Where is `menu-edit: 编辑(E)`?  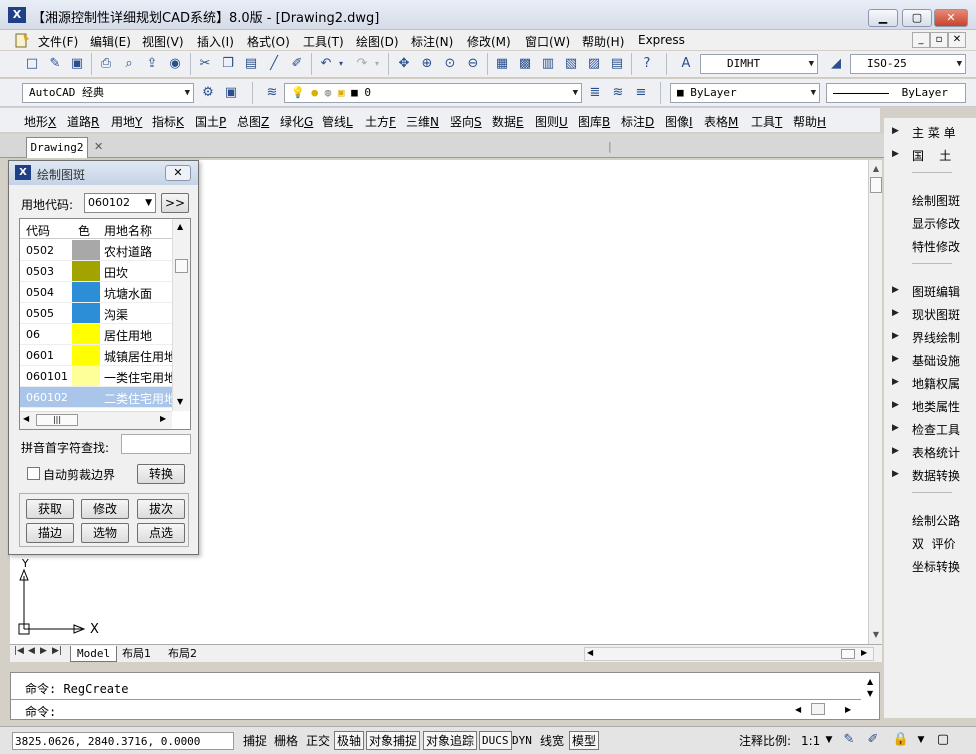
menu-edit: 编辑(E) is located at coordinates (110, 41).